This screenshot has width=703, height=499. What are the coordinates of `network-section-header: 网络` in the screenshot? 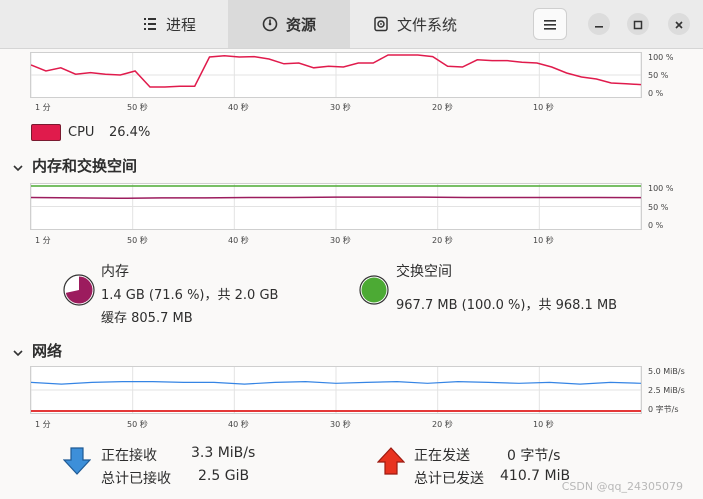 It's located at (37, 350).